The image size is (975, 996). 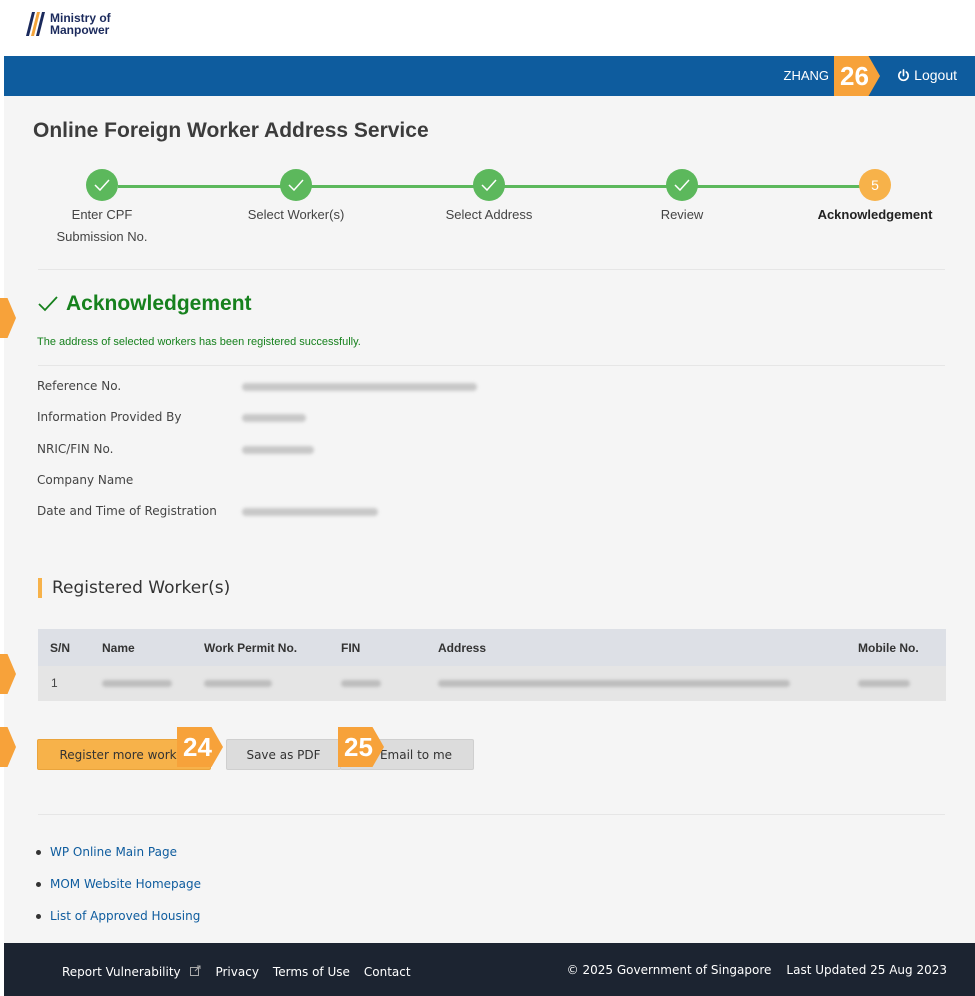 What do you see at coordinates (102, 225) in the screenshot?
I see `step-label-enter-cpf: Enter CPF Submission No.` at bounding box center [102, 225].